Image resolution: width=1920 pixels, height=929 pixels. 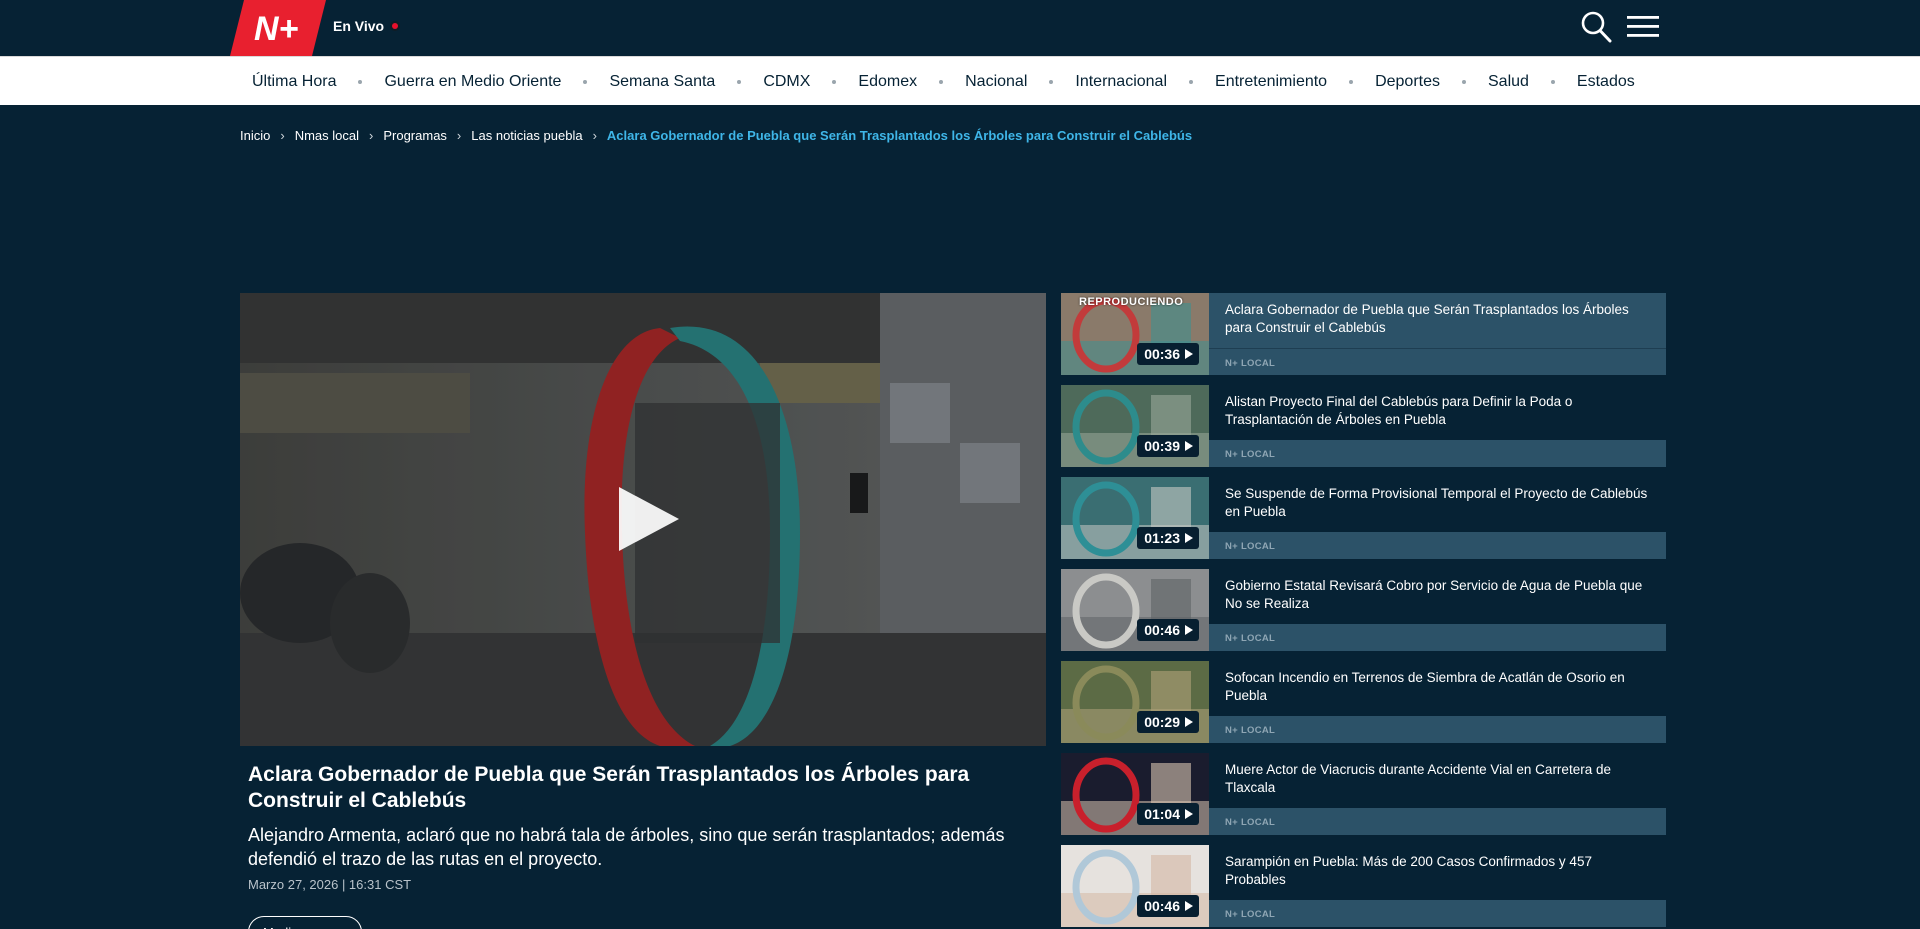 I want to click on nav-item: Guerra en Medio Oriente, so click(x=472, y=82).